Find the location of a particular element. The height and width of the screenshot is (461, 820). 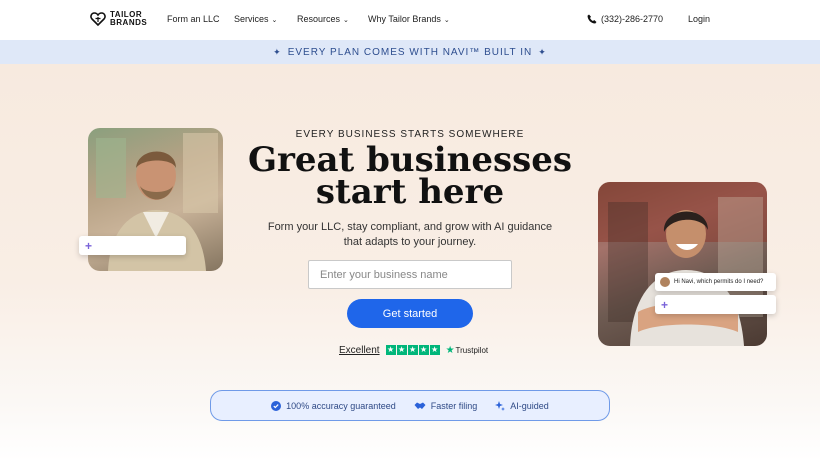

phone-link: (332)-286-2770 is located at coordinates (625, 19).